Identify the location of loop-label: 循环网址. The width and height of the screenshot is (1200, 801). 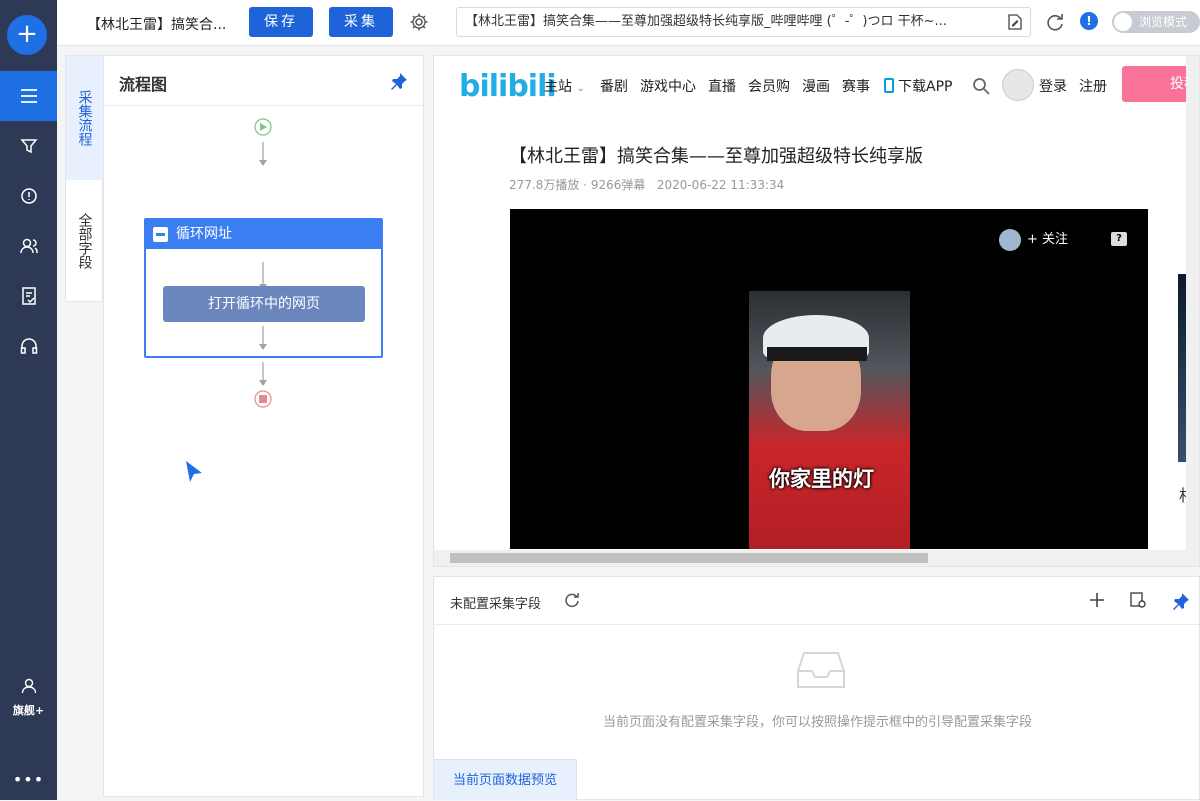
(204, 234).